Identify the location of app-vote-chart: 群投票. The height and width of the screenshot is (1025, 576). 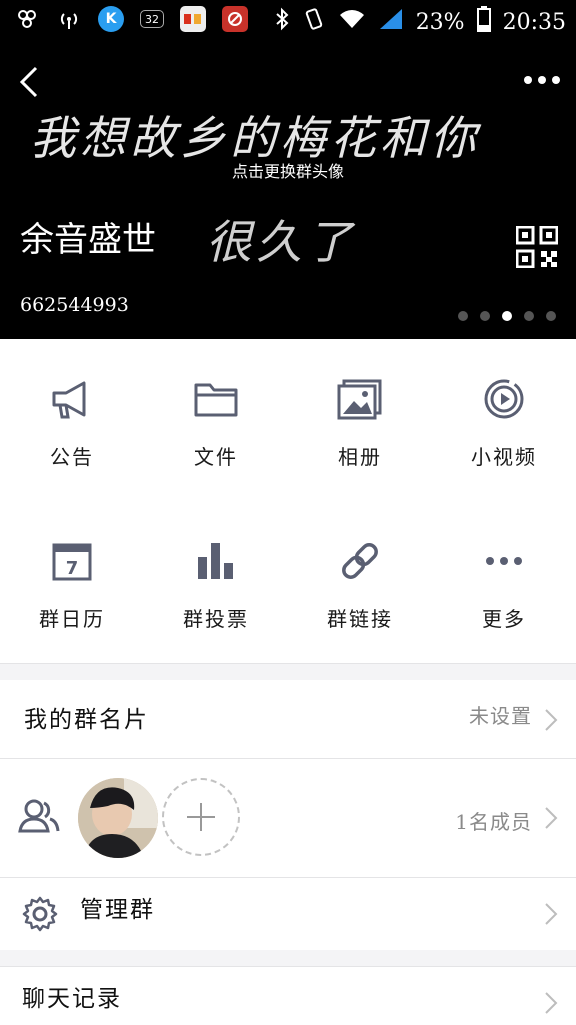
(216, 582).